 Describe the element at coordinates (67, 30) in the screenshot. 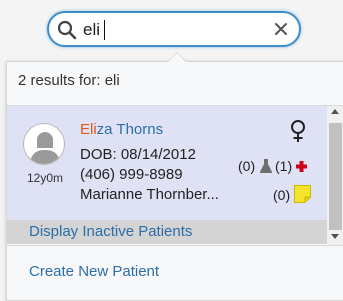

I see `search-icon` at that location.